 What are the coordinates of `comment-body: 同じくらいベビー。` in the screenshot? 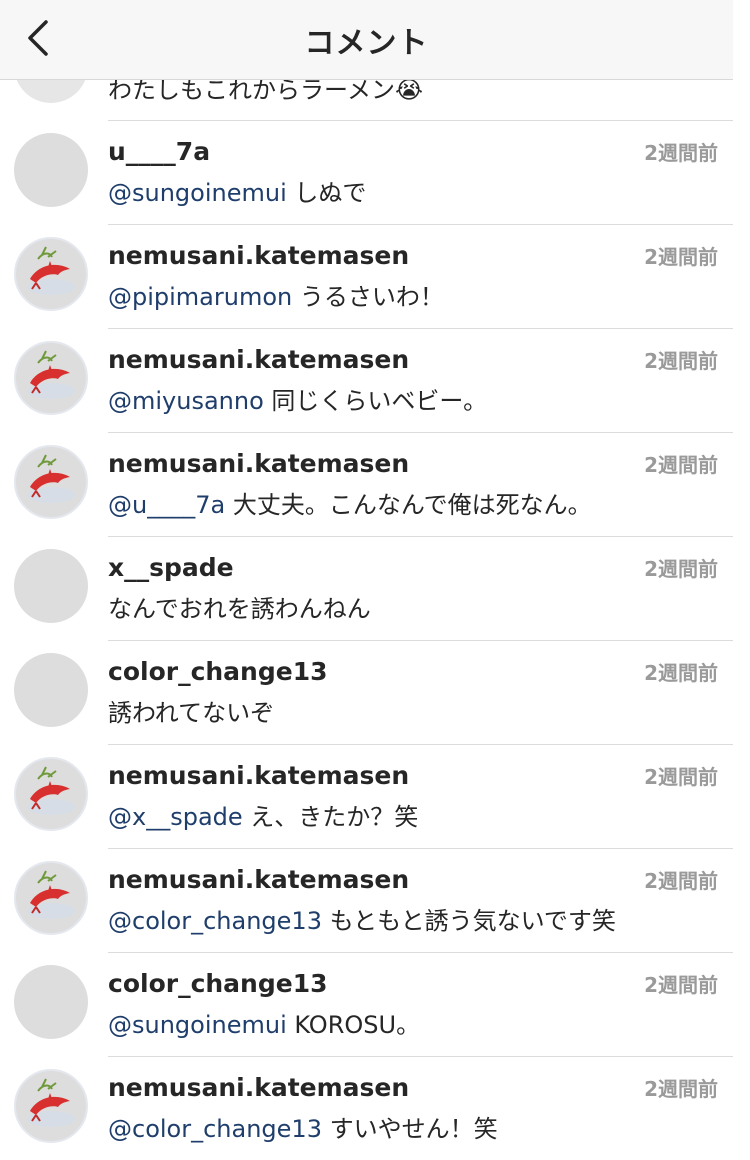 It's located at (375, 401).